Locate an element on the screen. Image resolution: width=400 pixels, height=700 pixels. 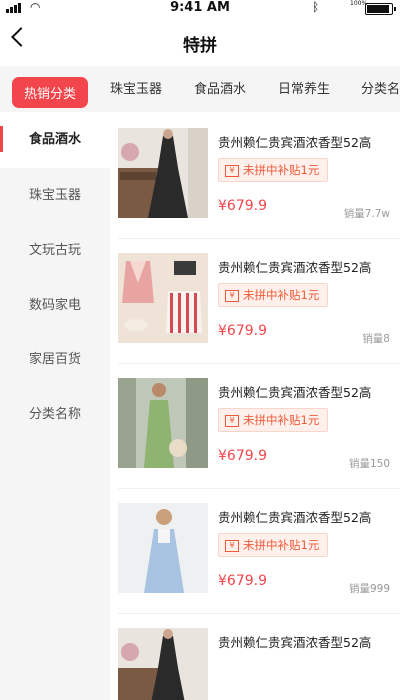
nav-bar: 特拼 is located at coordinates (200, 41).